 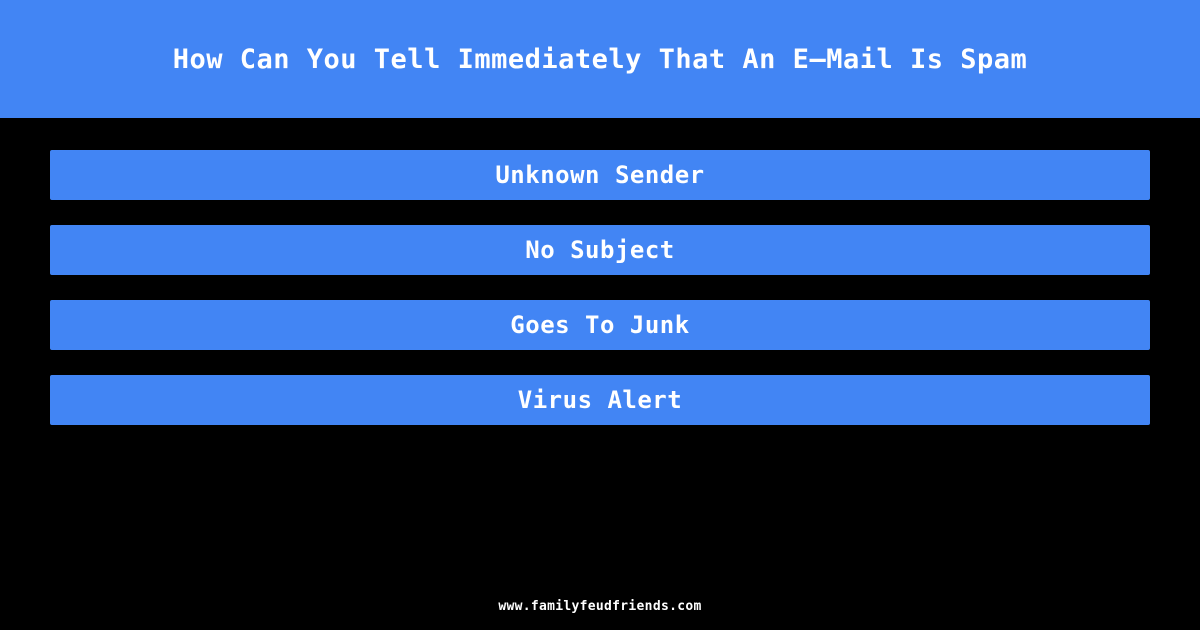 I want to click on answer-label-2: No Subject, so click(x=600, y=250).